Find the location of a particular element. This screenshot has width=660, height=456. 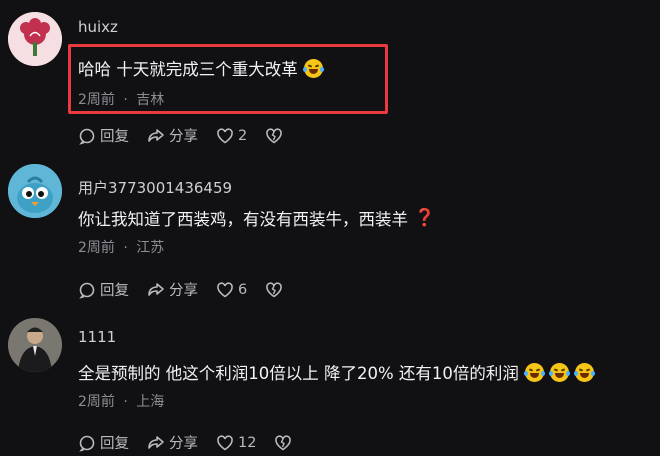

like-button: 12 is located at coordinates (236, 443).